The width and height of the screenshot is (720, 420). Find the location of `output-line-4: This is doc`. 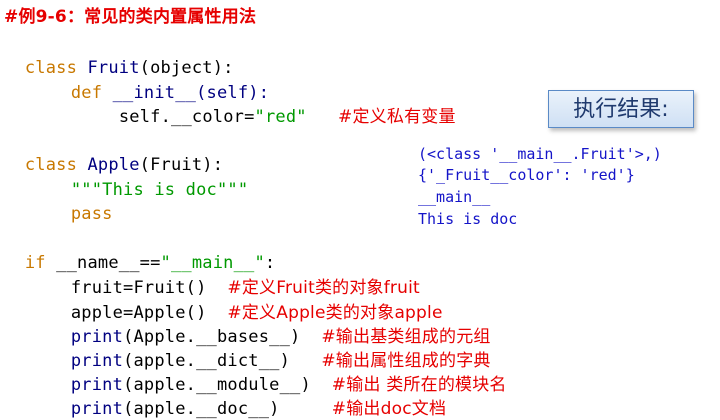

output-line-4: This is doc is located at coordinates (468, 219).